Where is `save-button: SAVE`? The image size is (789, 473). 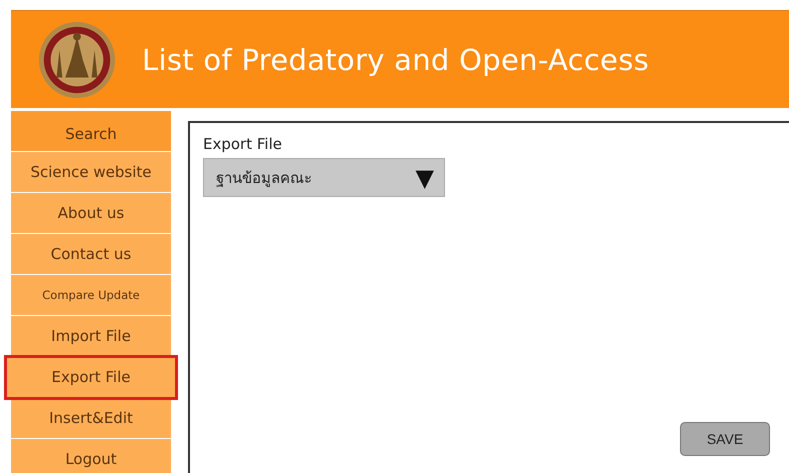 save-button: SAVE is located at coordinates (725, 439).